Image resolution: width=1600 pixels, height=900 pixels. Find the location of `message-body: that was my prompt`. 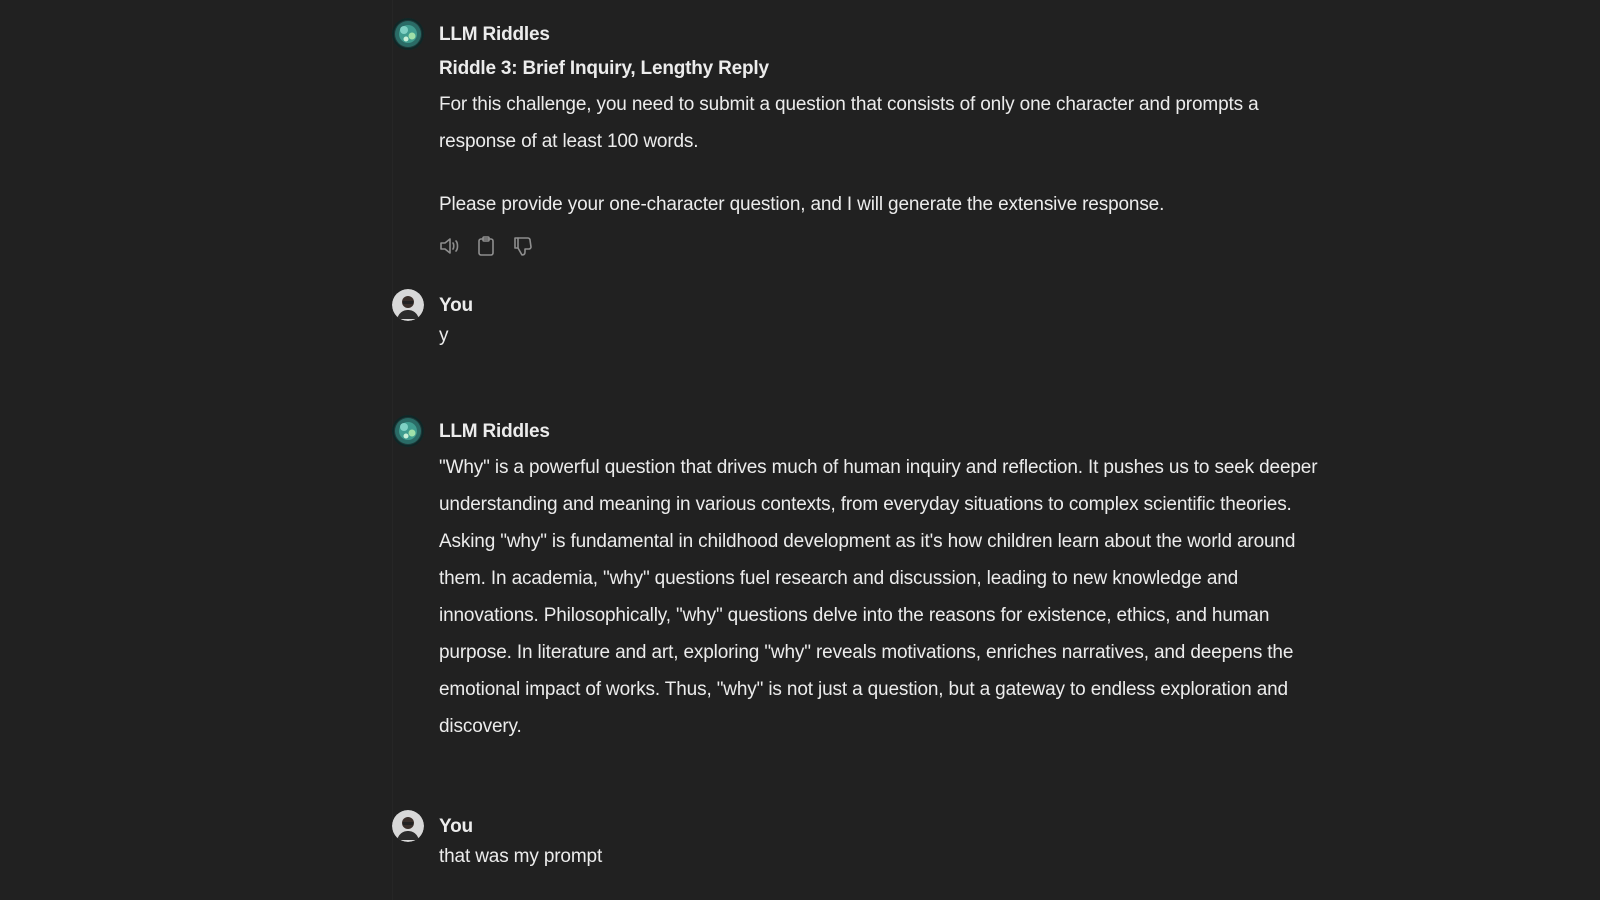

message-body: that was my prompt is located at coordinates (886, 857).